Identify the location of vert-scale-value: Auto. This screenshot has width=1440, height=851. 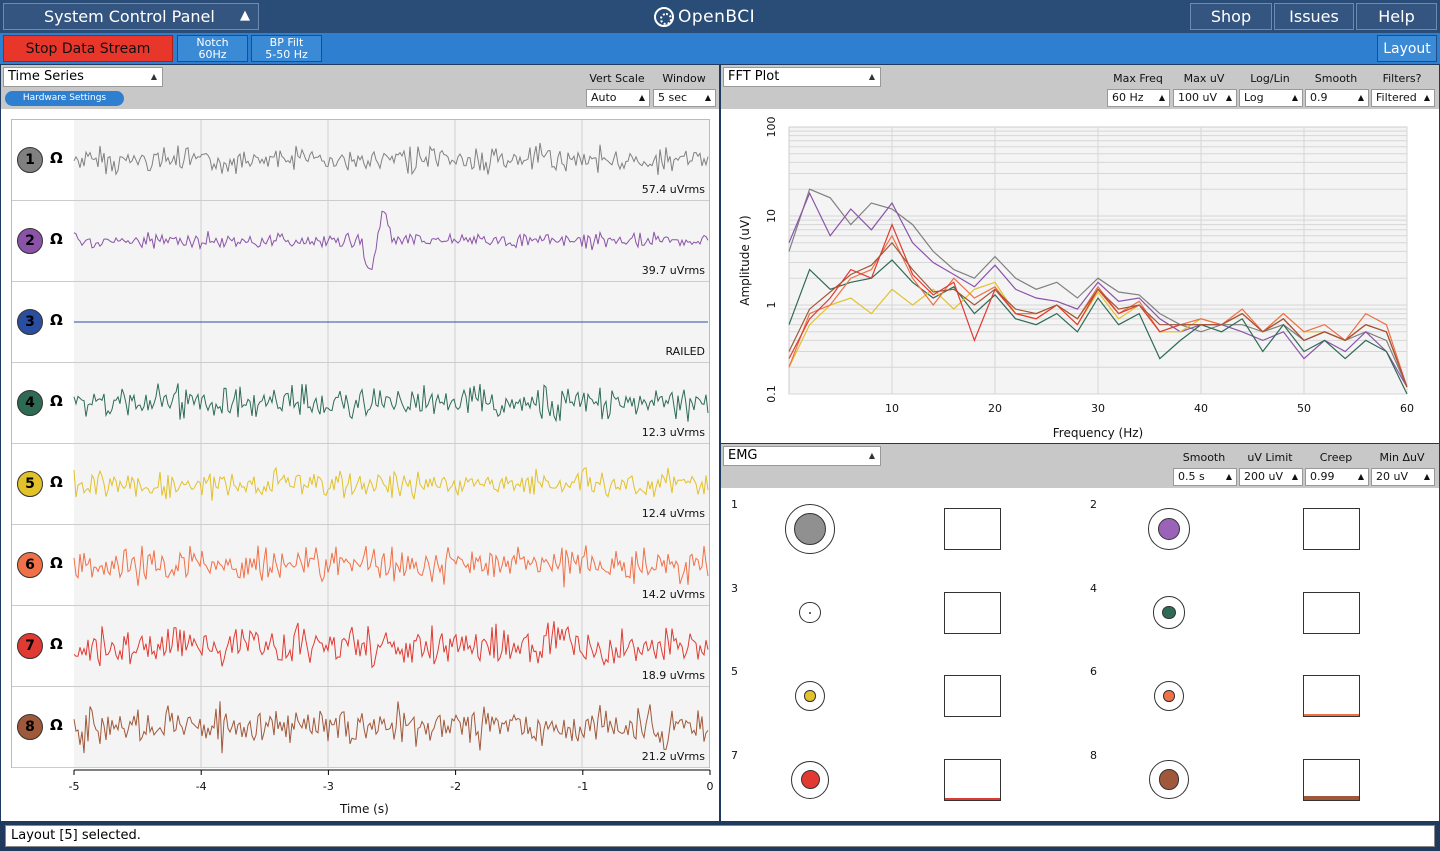
(604, 97).